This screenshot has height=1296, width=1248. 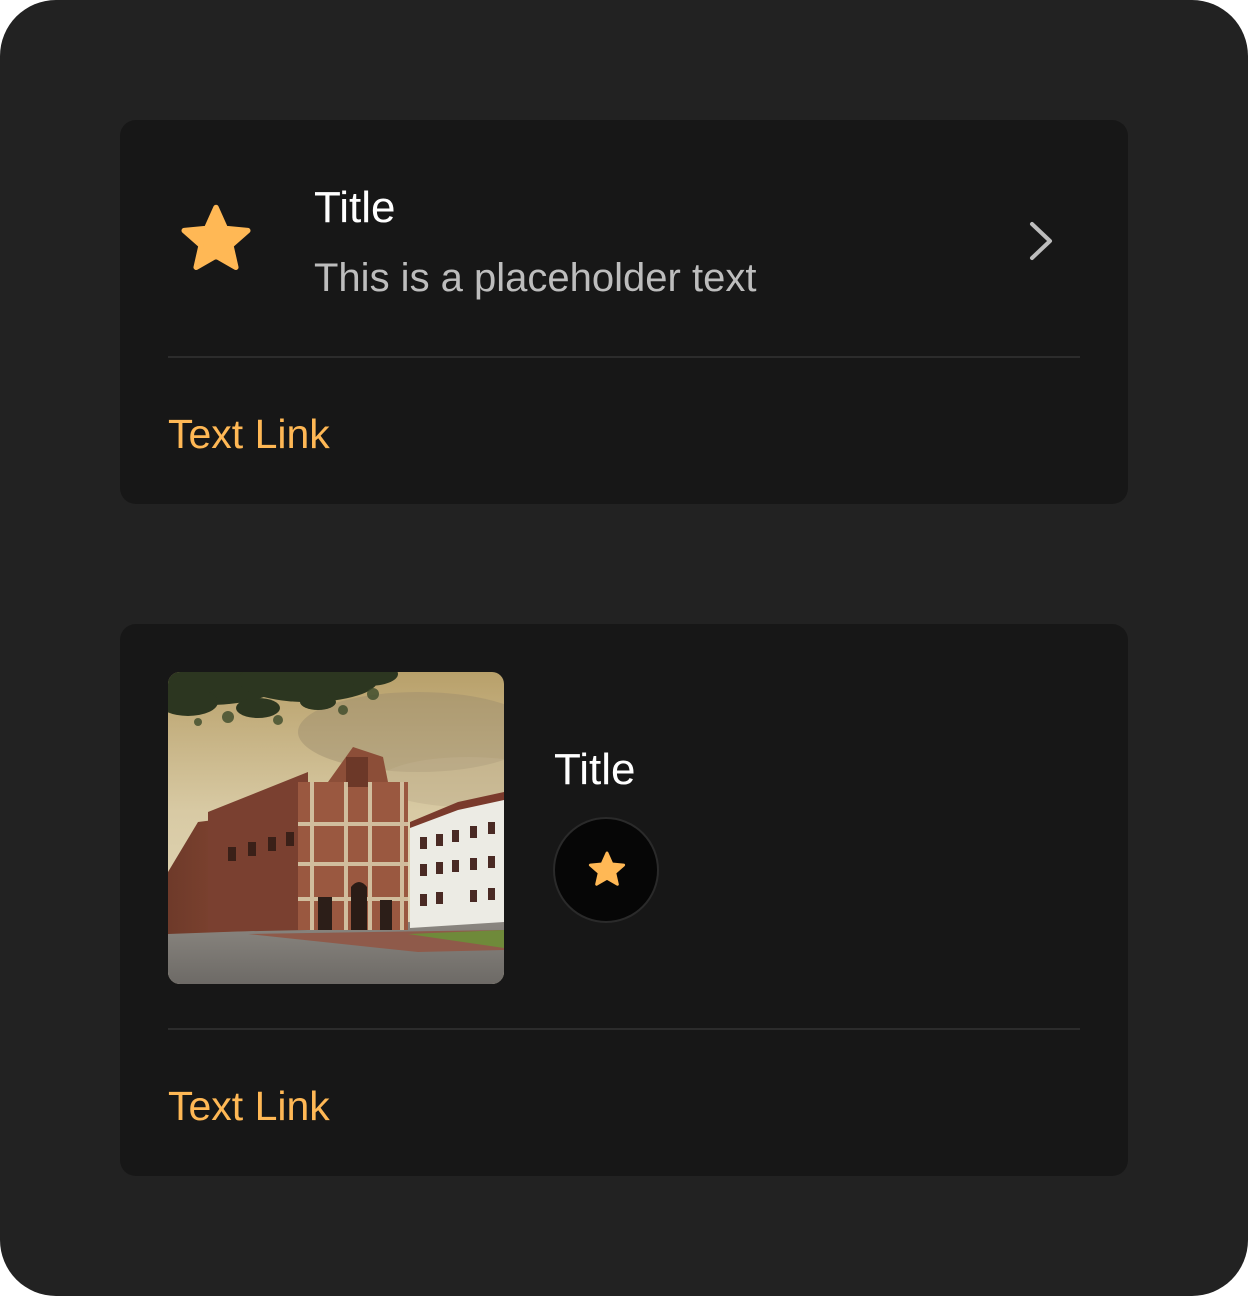 I want to click on church-photo, so click(x=336, y=828).